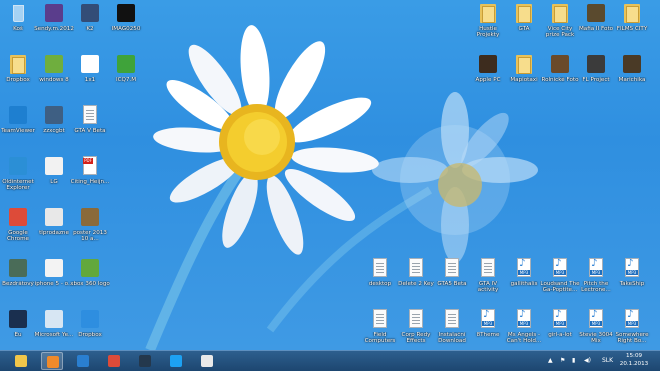 The width and height of the screenshot is (660, 371). I want to click on desktop-icon-label: Field Computers, so click(380, 338).